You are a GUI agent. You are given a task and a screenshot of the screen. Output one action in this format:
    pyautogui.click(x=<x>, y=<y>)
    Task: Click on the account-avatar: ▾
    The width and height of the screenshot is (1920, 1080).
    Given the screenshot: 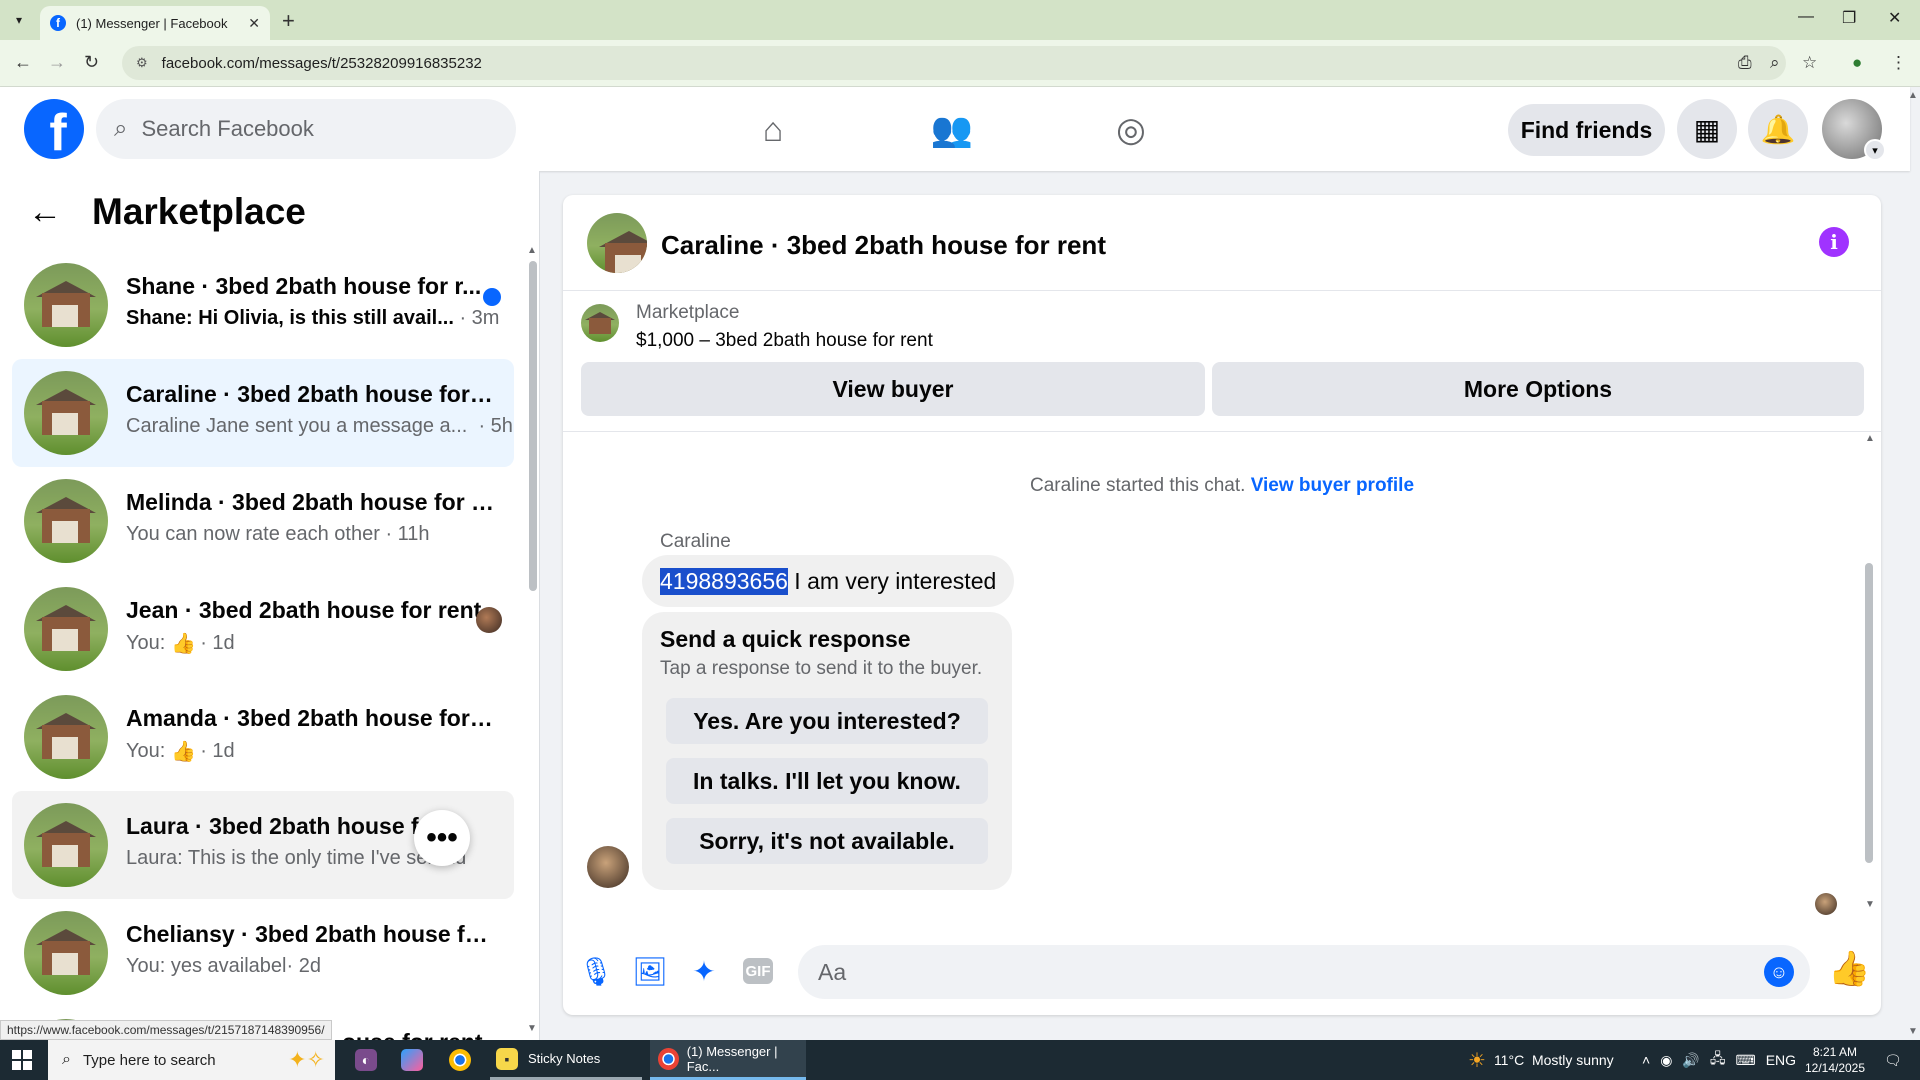 What is the action you would take?
    pyautogui.click(x=1854, y=130)
    